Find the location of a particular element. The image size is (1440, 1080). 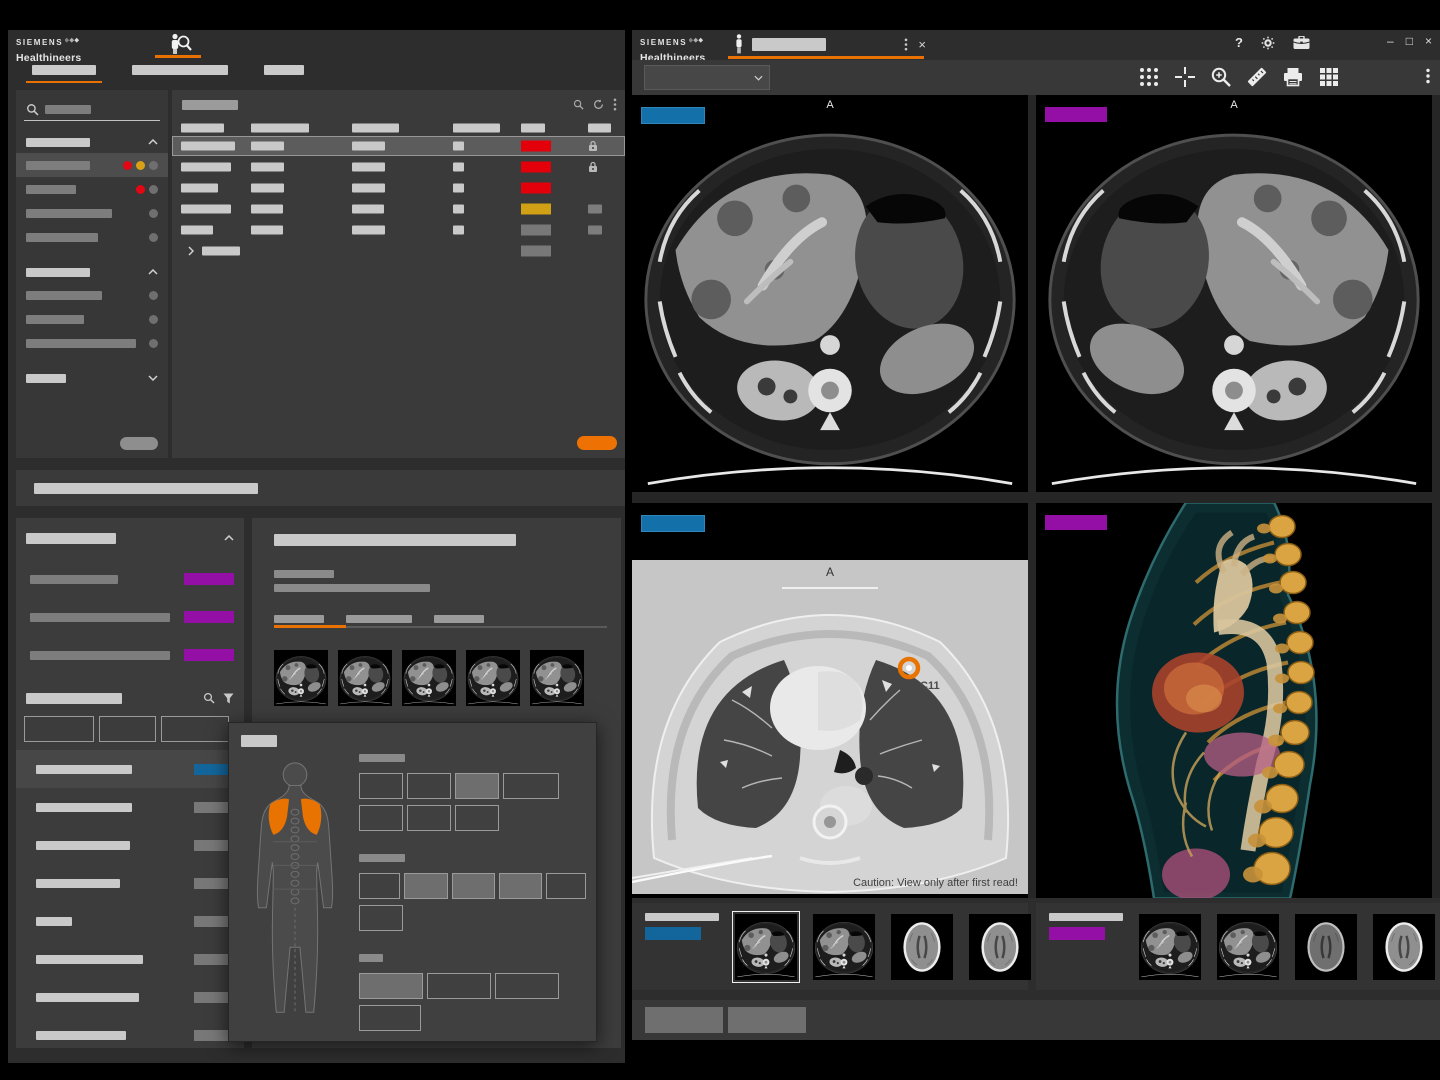

filter-icon is located at coordinates (228, 698).